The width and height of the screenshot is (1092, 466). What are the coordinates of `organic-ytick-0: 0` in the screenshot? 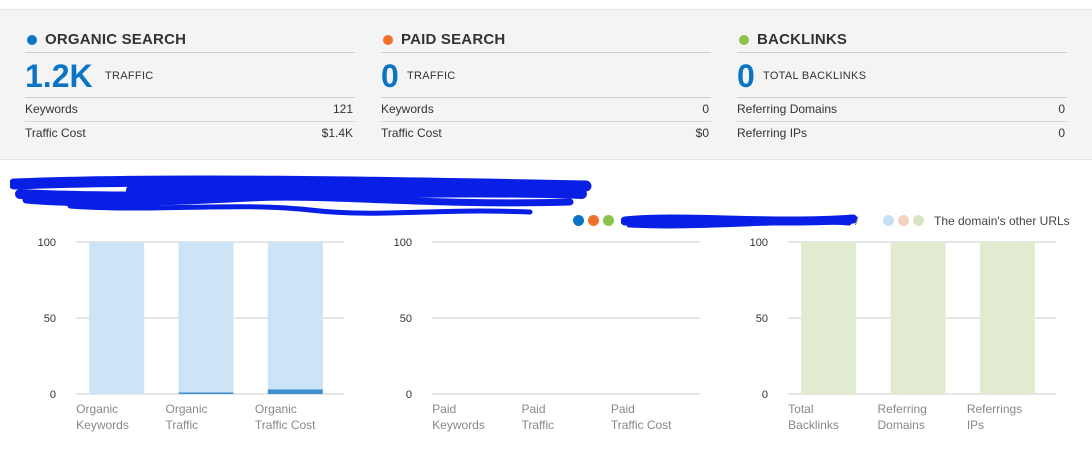 It's located at (53, 395).